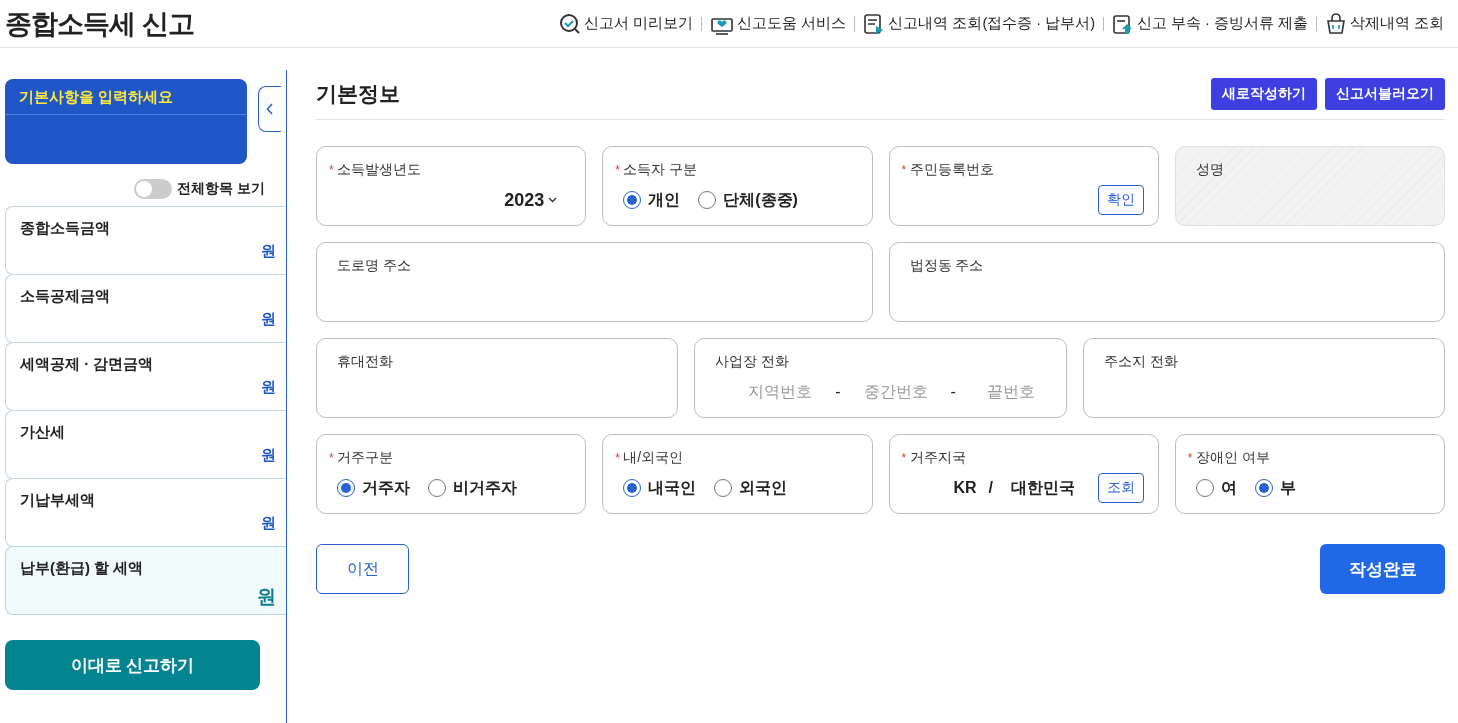  I want to click on search-check-icon, so click(570, 23).